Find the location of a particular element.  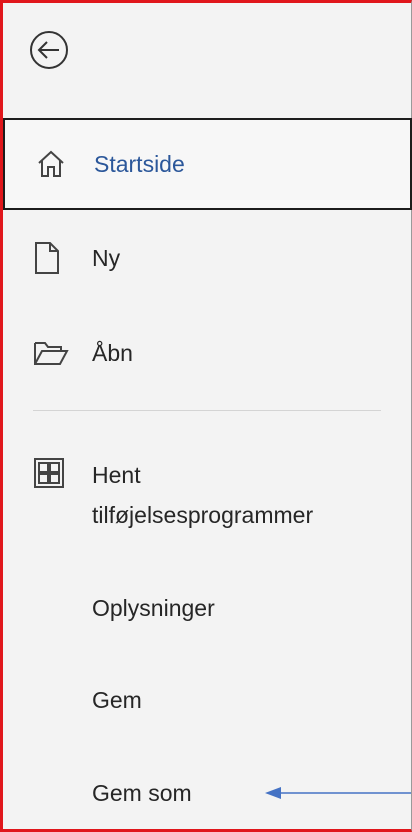

pointer-arrow-icon is located at coordinates (338, 793).